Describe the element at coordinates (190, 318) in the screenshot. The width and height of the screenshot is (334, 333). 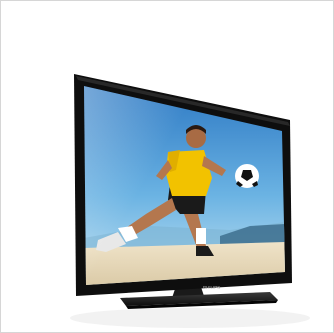
I see `floor-shadow` at that location.